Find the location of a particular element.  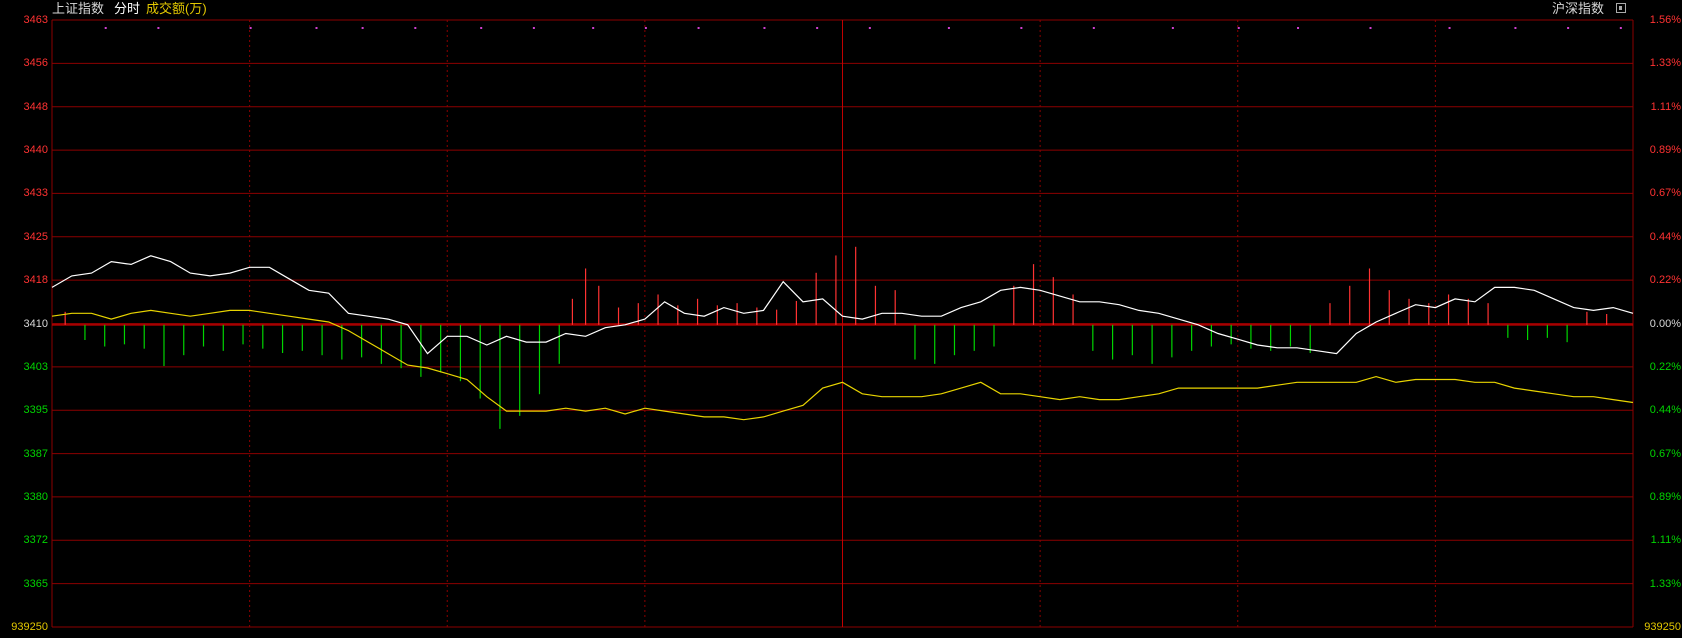

y-tick-left: 3372 is located at coordinates (35, 540).